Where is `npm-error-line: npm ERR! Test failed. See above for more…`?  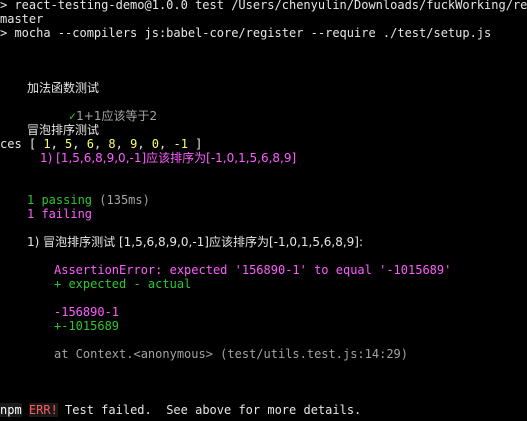 npm-error-line: npm ERR! Test failed. See above for more… is located at coordinates (180, 410).